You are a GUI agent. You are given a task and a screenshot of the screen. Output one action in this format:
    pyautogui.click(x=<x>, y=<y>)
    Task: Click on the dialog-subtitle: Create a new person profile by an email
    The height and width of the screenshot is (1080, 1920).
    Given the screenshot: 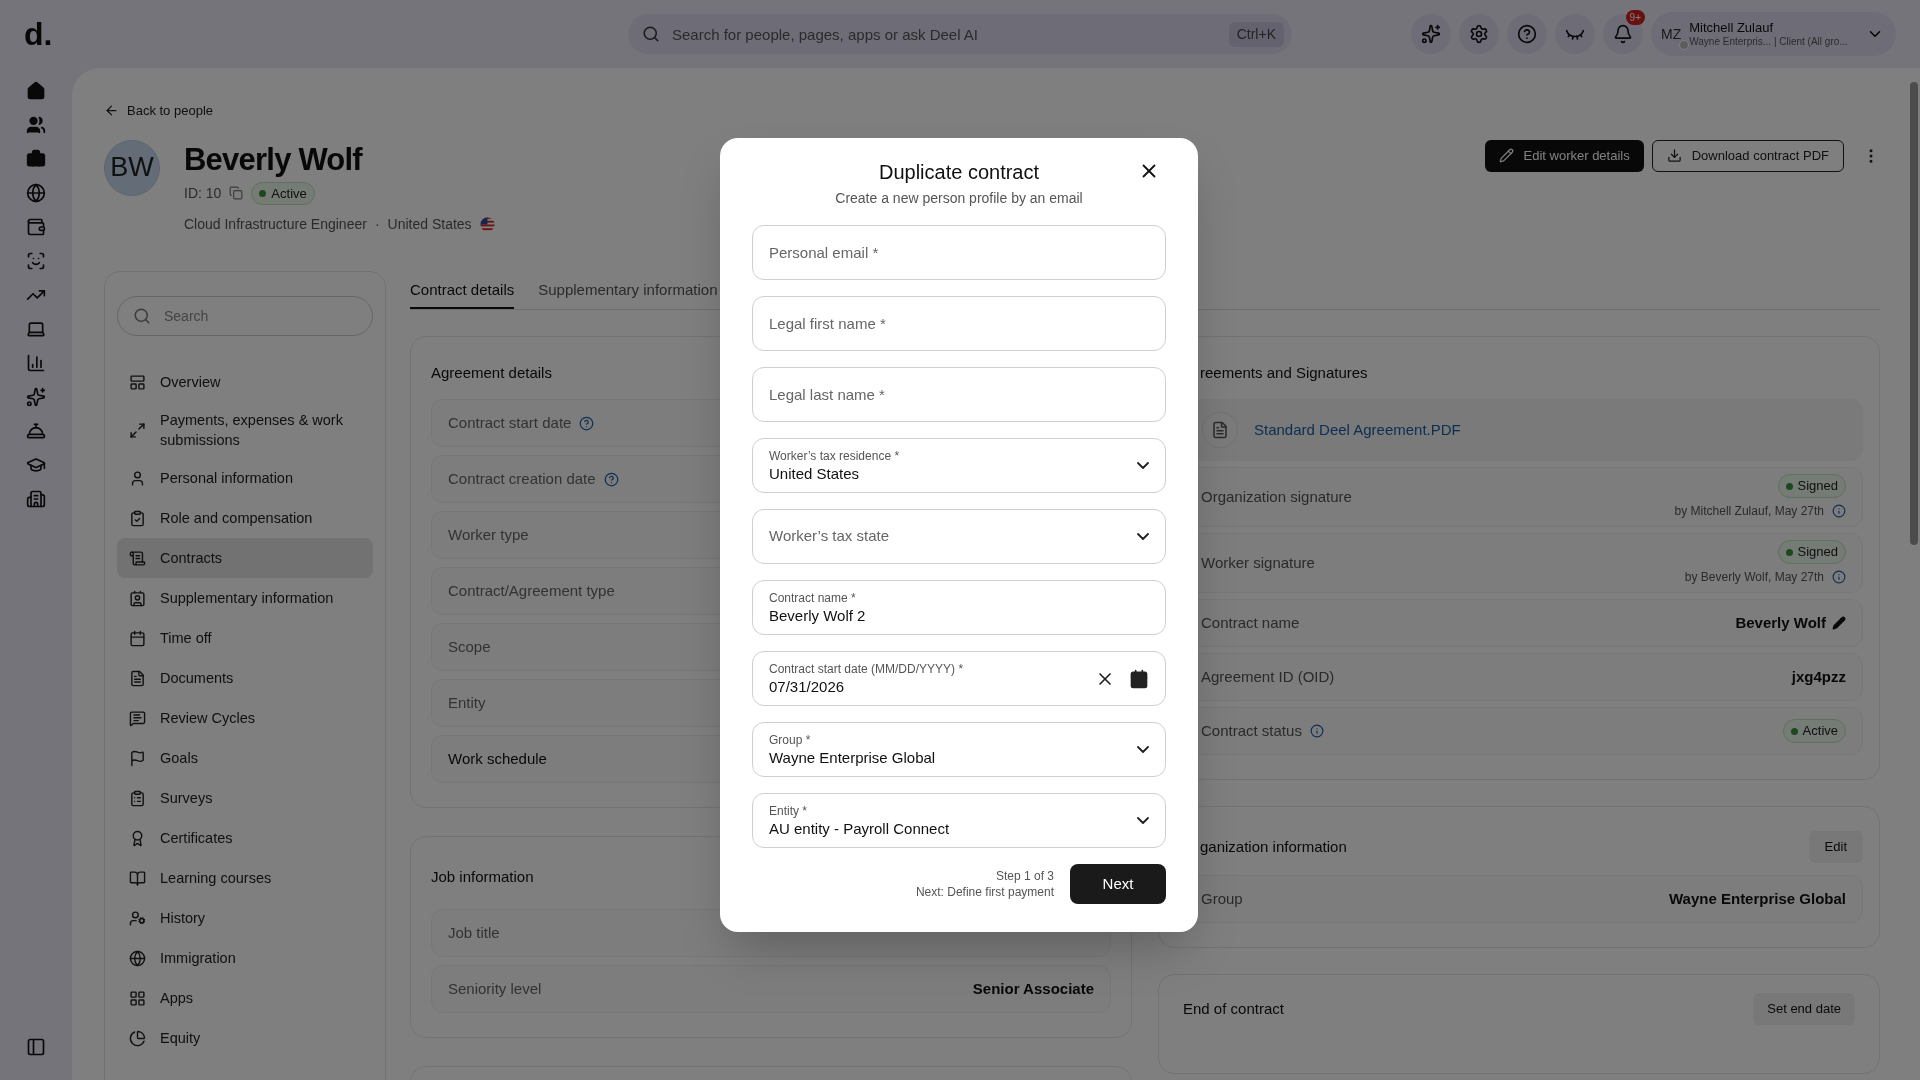 What is the action you would take?
    pyautogui.click(x=959, y=198)
    